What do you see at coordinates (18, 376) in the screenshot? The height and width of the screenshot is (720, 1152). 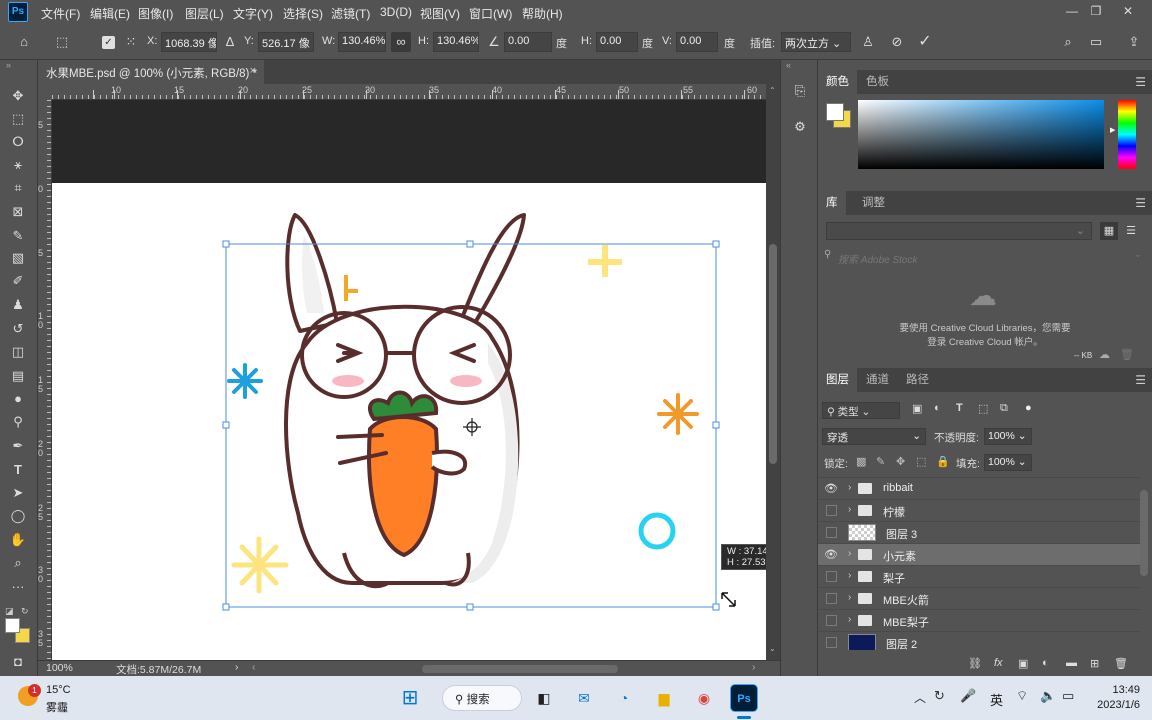 I see `gradient-tool-icon: ▤` at bounding box center [18, 376].